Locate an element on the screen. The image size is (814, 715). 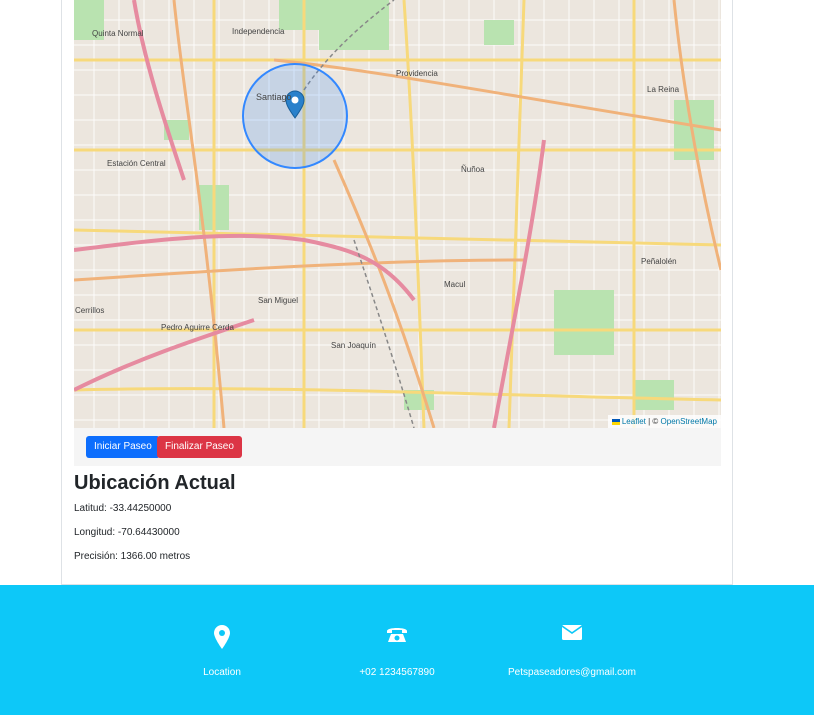
map-label-estacion-central: Estación Central is located at coordinates (136, 163).